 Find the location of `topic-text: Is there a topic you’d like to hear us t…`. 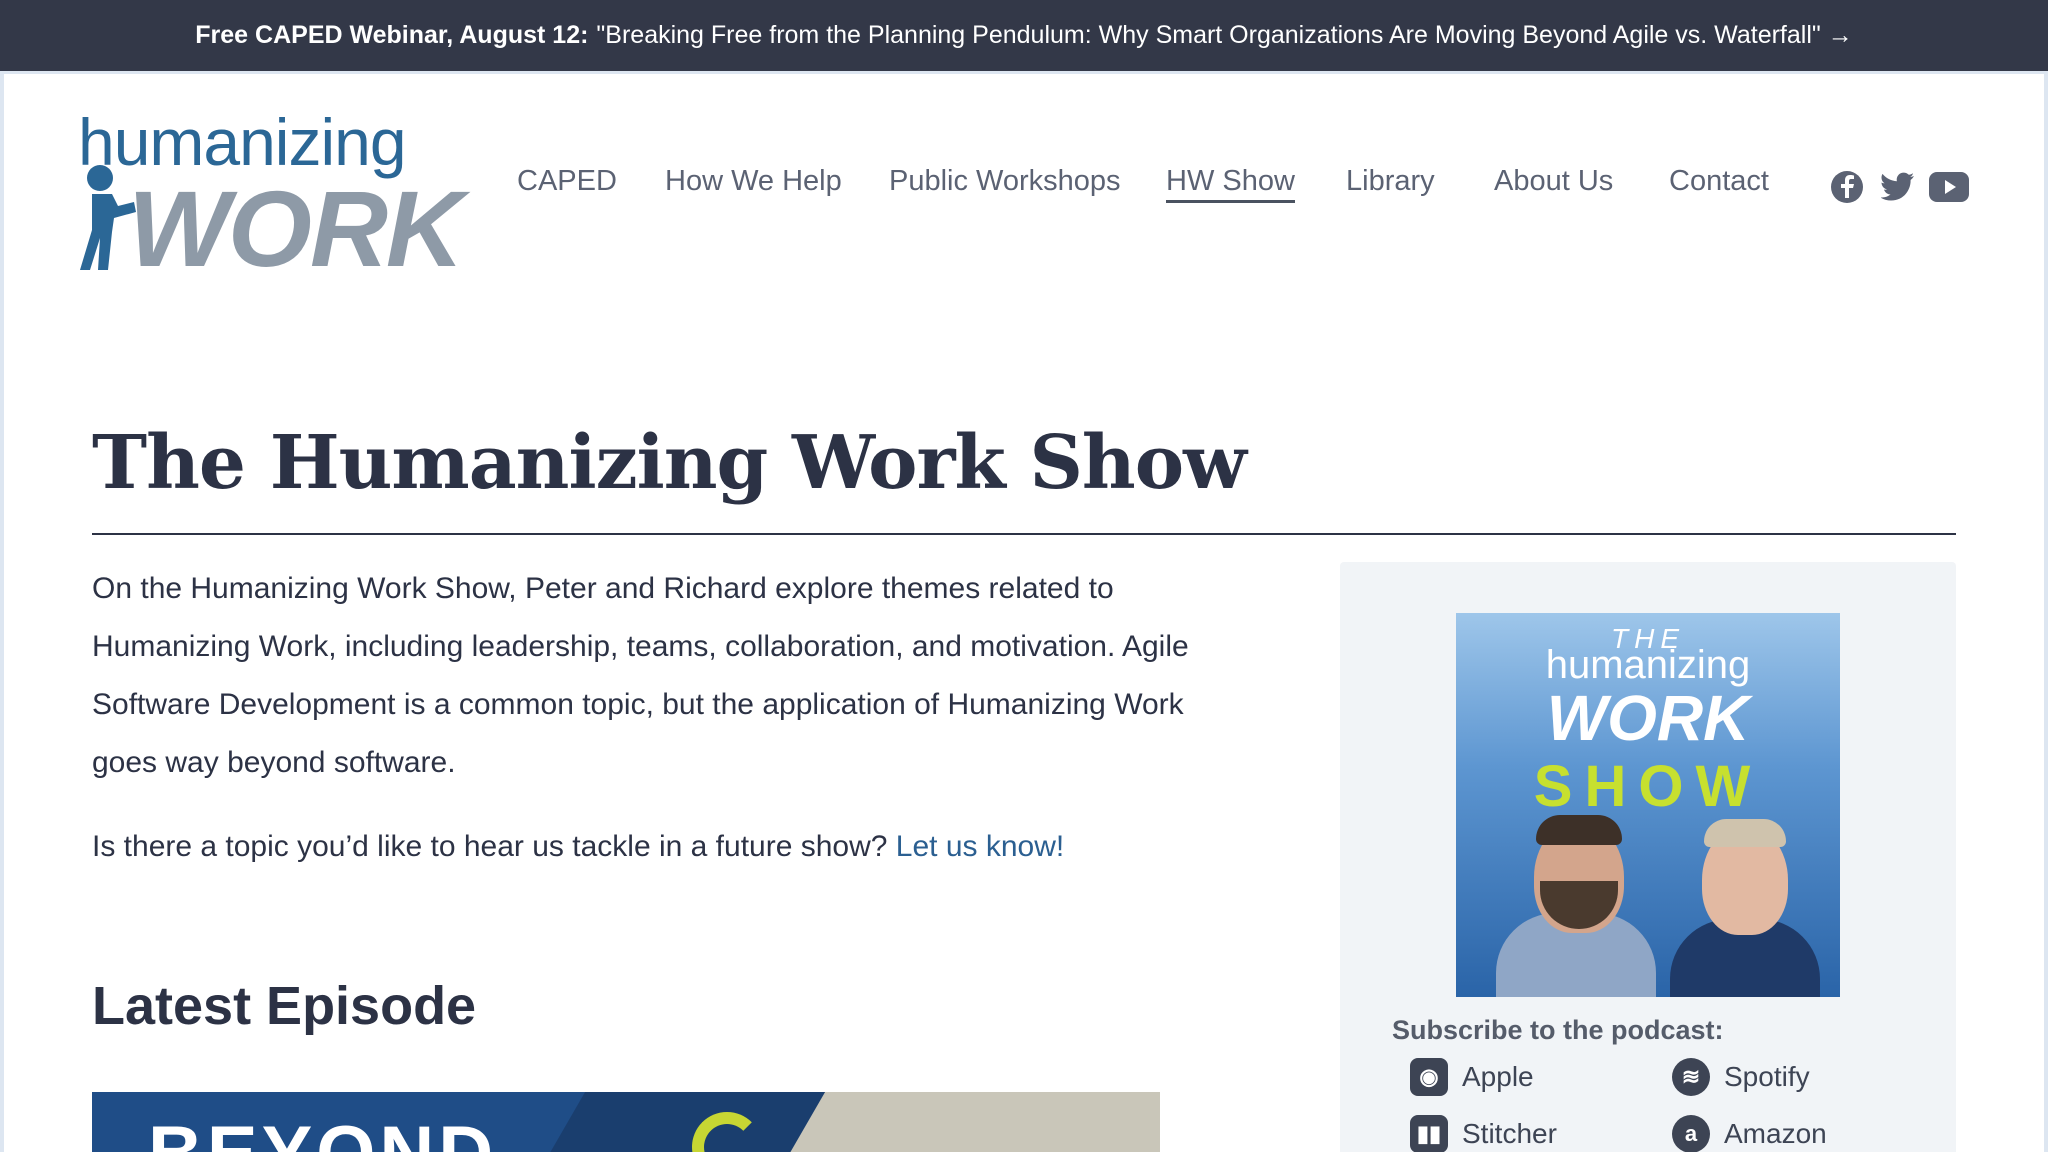

topic-text: Is there a topic you’d like to hear us t… is located at coordinates (490, 846).